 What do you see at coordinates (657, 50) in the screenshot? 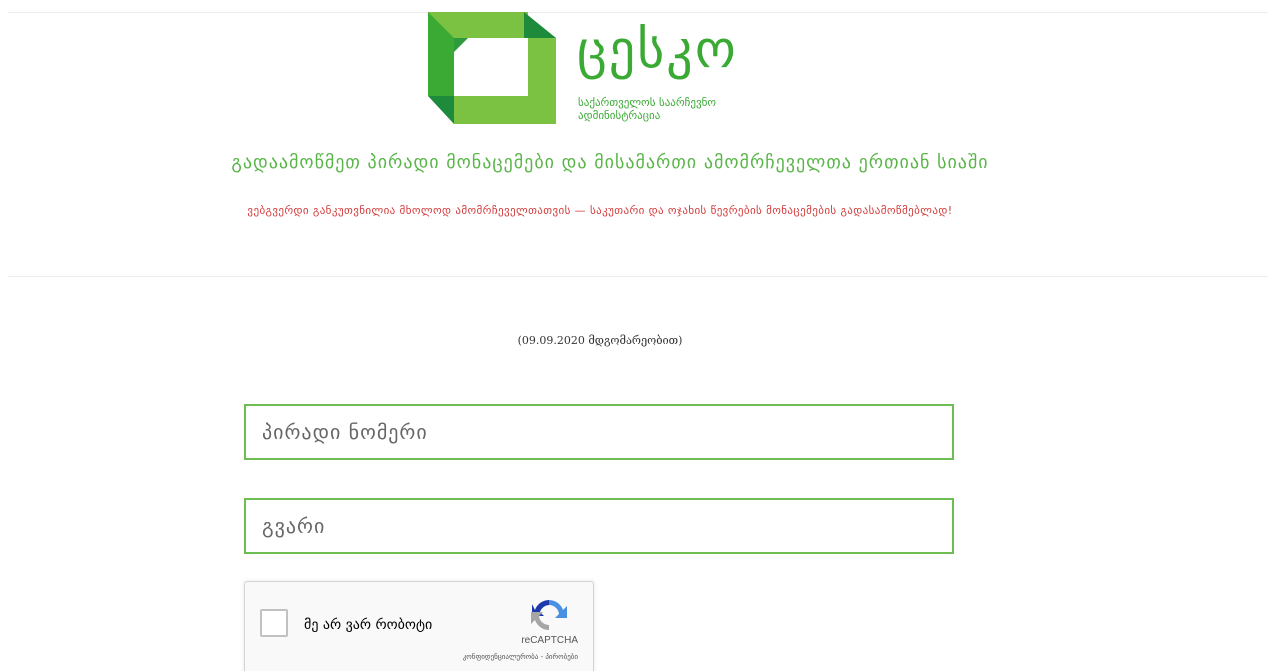
I see `logo-wordmark: ცესკო` at bounding box center [657, 50].